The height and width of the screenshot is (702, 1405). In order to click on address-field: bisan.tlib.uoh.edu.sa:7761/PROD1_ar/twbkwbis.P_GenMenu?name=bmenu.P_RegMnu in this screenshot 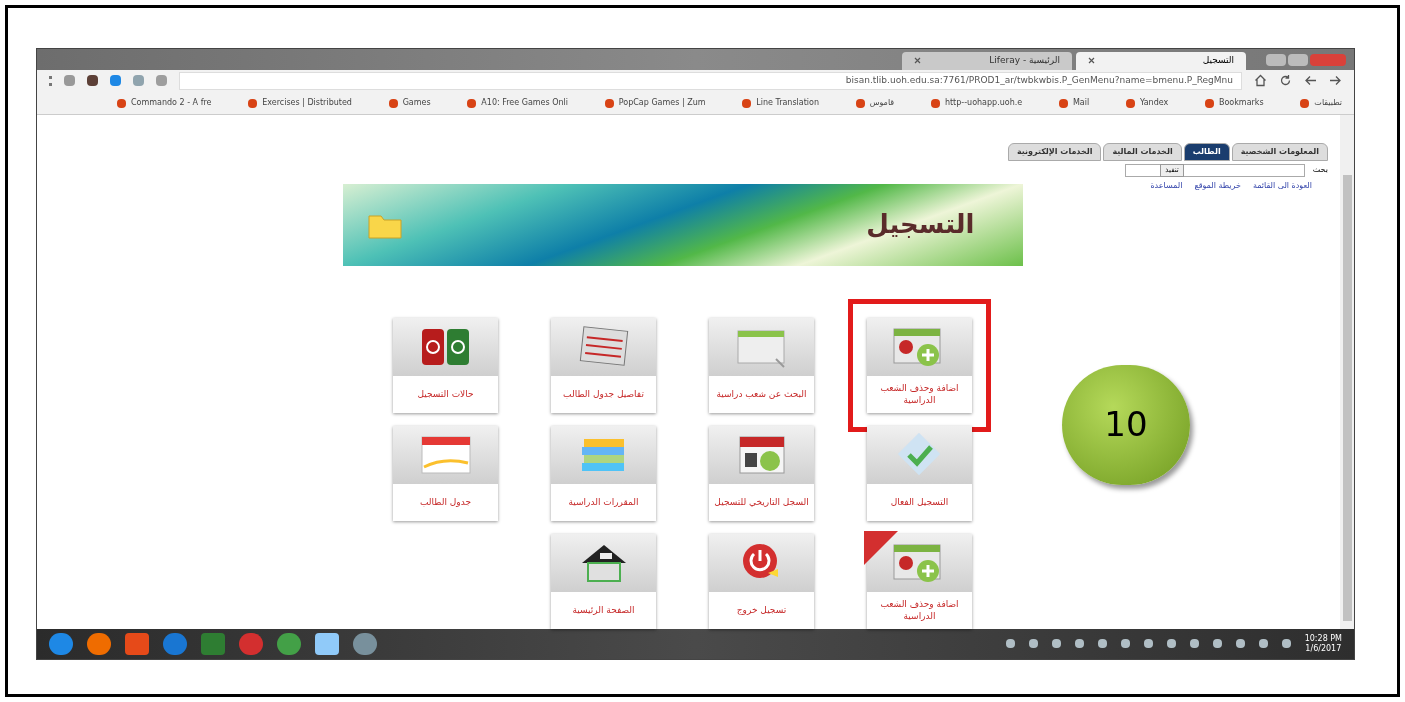, I will do `click(710, 80)`.